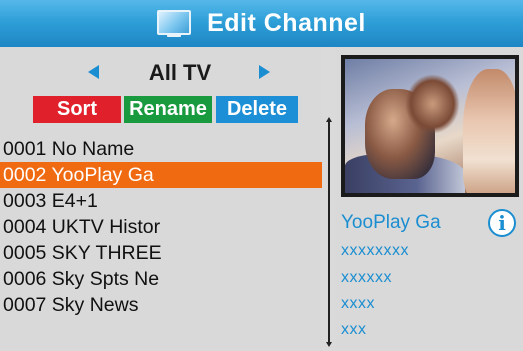 The width and height of the screenshot is (523, 351). I want to click on delete-button: Delete, so click(257, 109).